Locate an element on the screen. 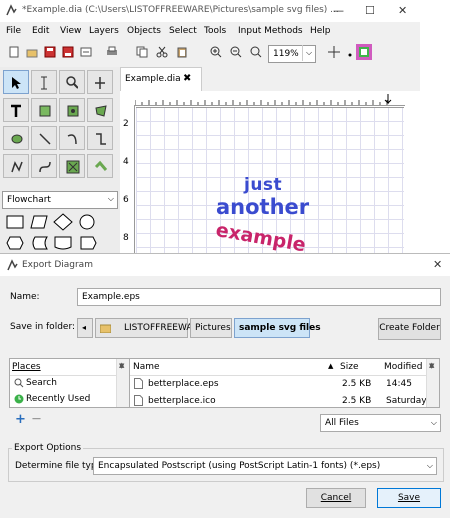  outline-tool is located at coordinates (72, 166).